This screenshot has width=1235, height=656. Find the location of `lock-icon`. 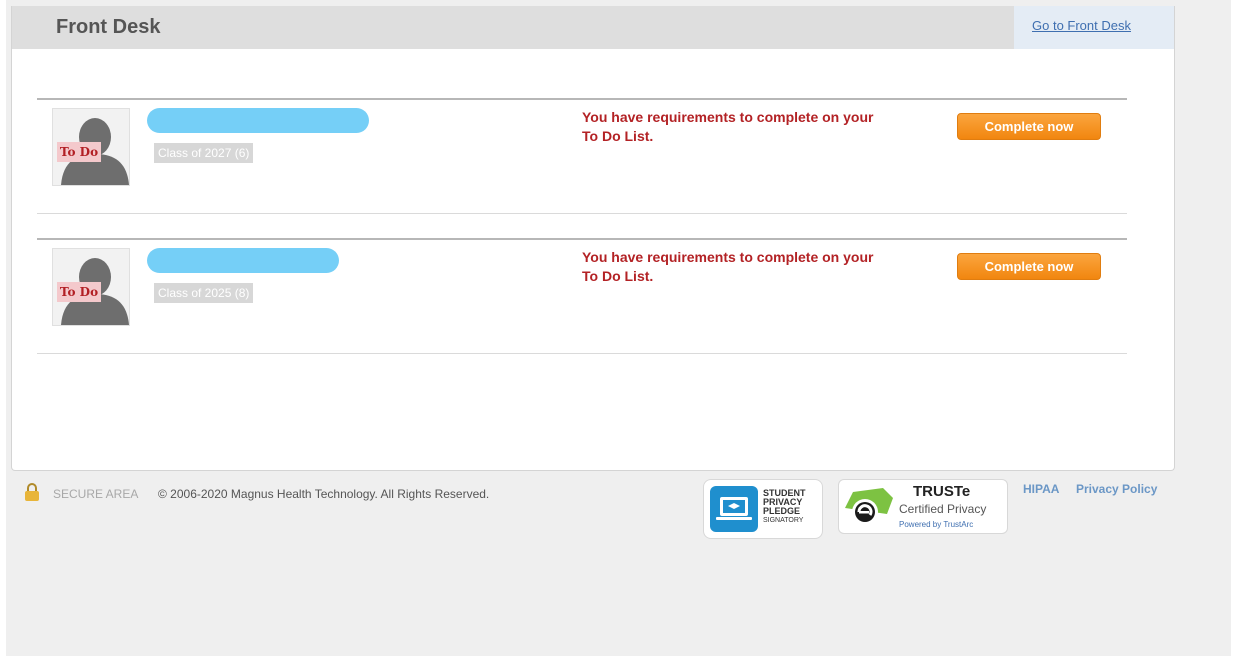

lock-icon is located at coordinates (32, 492).